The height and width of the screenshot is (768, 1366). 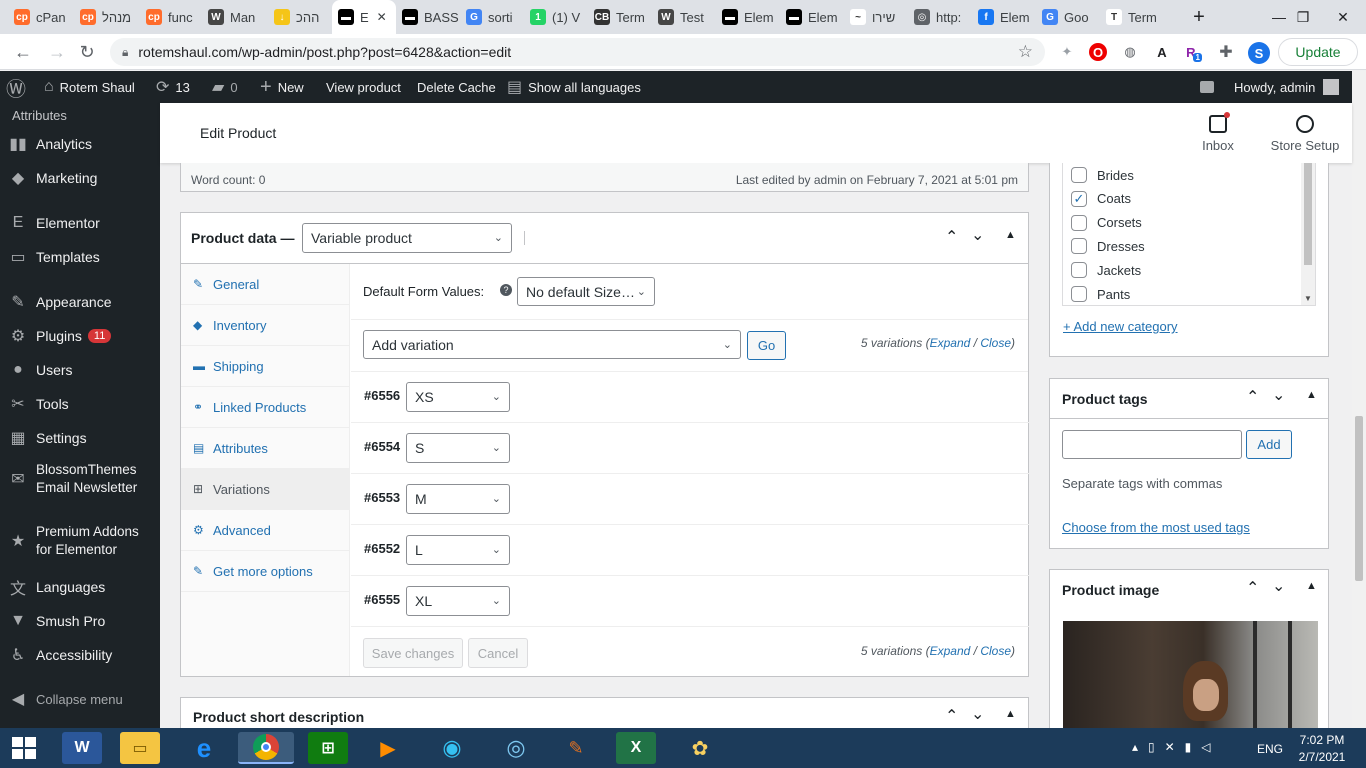 I want to click on sidebar-item-tools: ✂ Tools, so click(x=80, y=404).